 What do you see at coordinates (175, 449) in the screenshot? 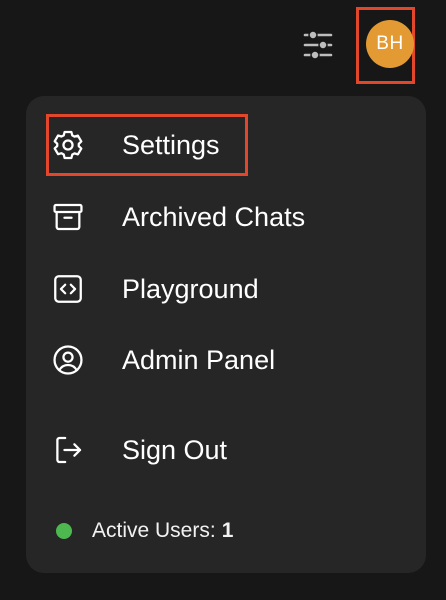
I see `menu-item-label: Sign Out` at bounding box center [175, 449].